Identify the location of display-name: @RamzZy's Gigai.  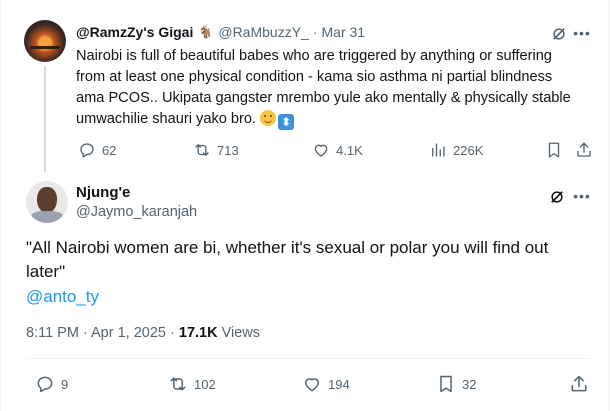
(134, 32).